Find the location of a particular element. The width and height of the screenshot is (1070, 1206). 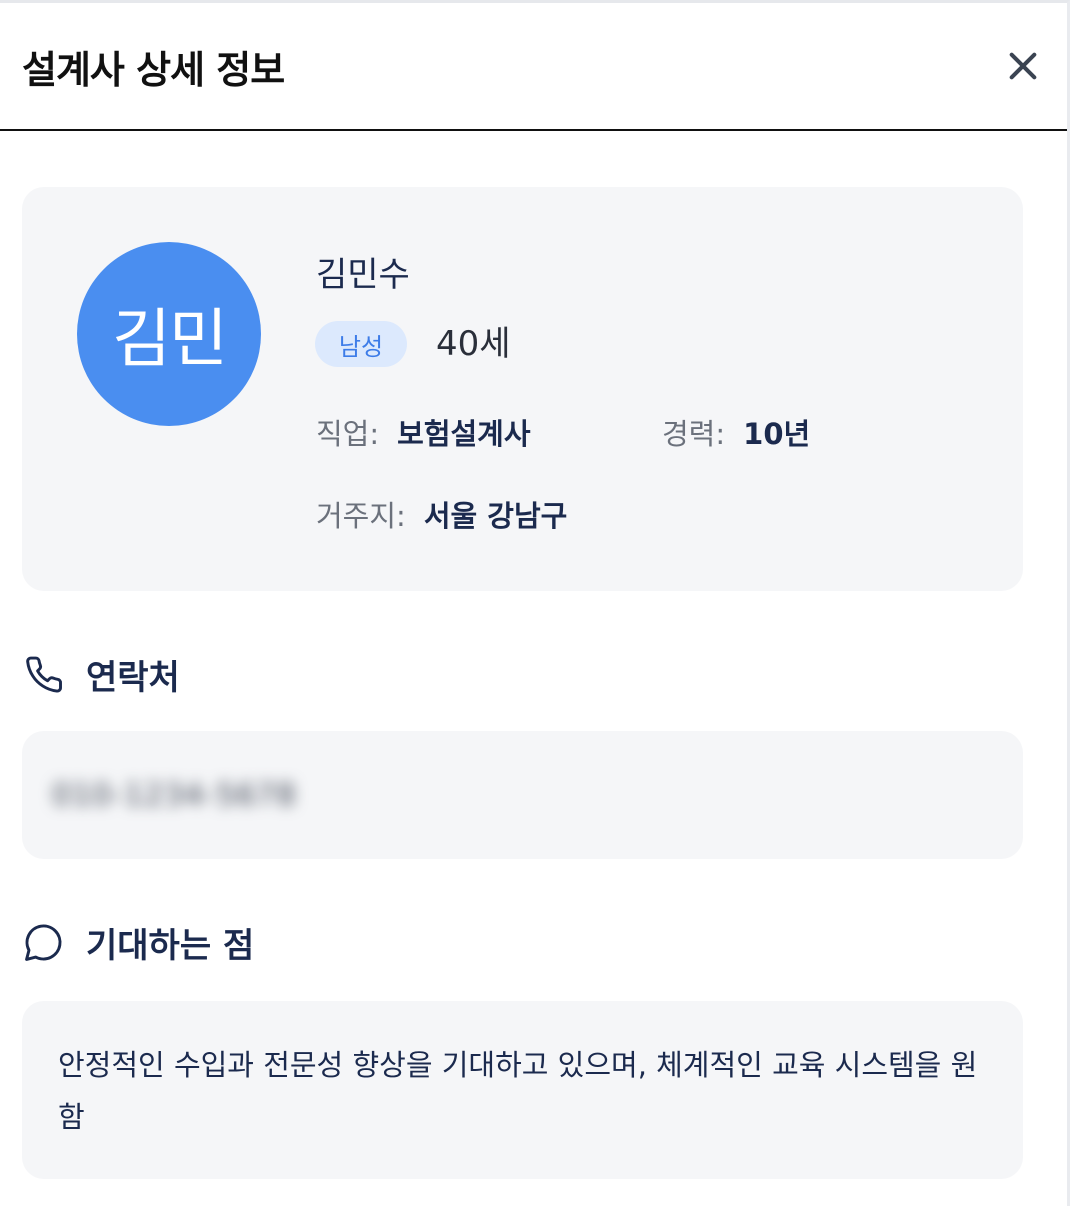

expectation-title: 기대하는 점 is located at coordinates (170, 945).